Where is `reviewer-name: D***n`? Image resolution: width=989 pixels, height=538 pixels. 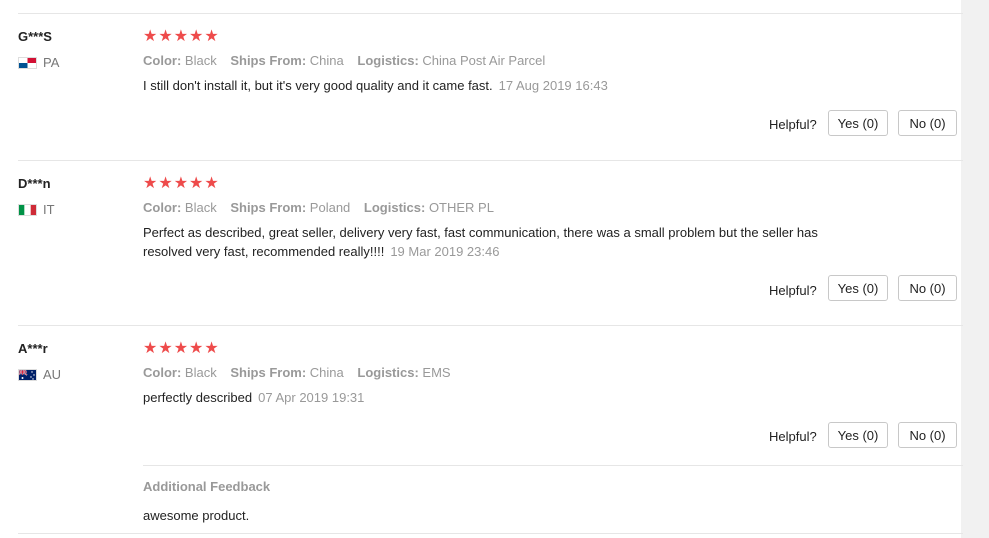 reviewer-name: D***n is located at coordinates (34, 183).